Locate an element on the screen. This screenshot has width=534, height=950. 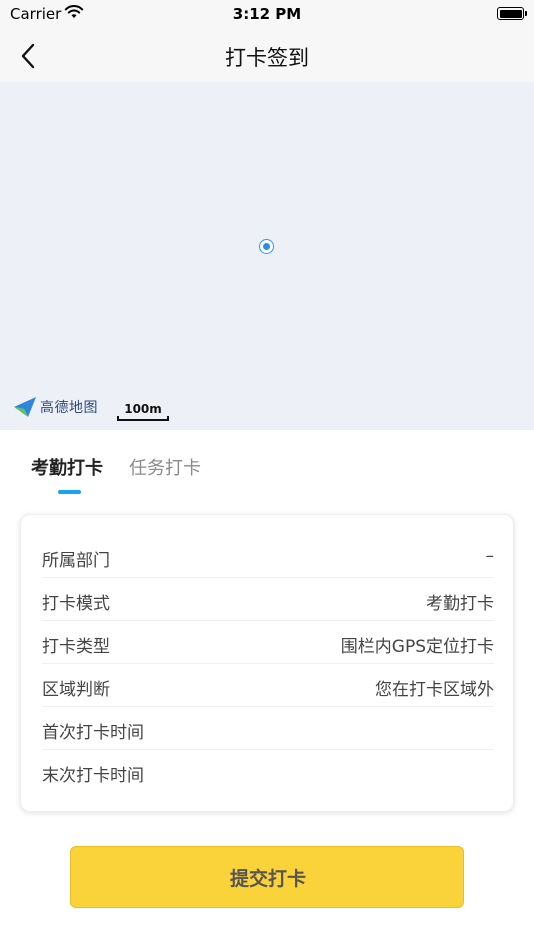
info-row-department: 所属部门 – is located at coordinates (268, 556).